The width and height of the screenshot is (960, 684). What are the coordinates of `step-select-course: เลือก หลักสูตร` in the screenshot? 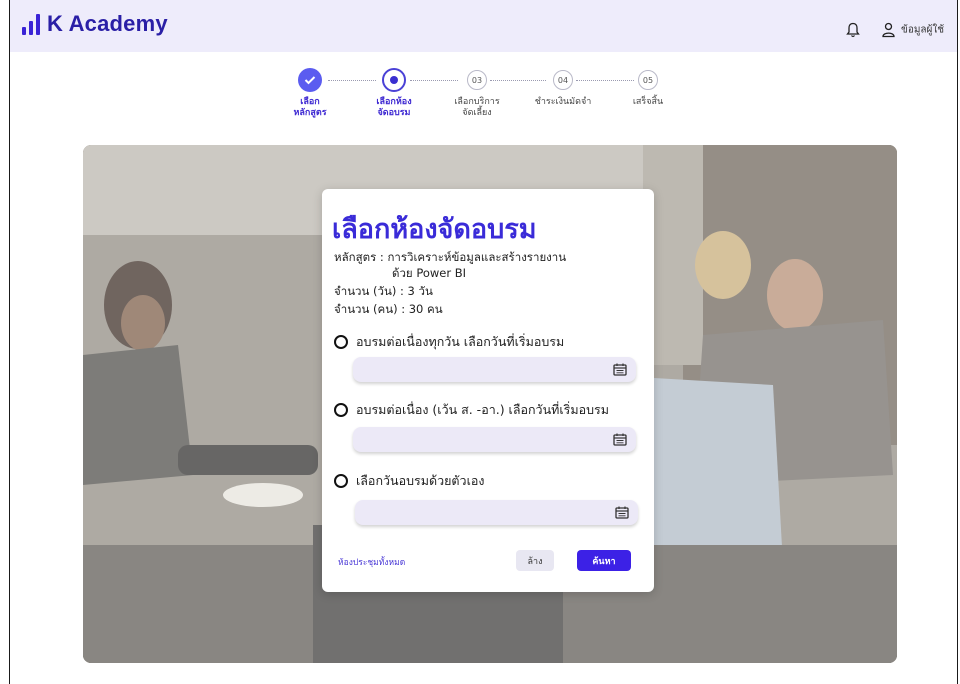 It's located at (310, 93).